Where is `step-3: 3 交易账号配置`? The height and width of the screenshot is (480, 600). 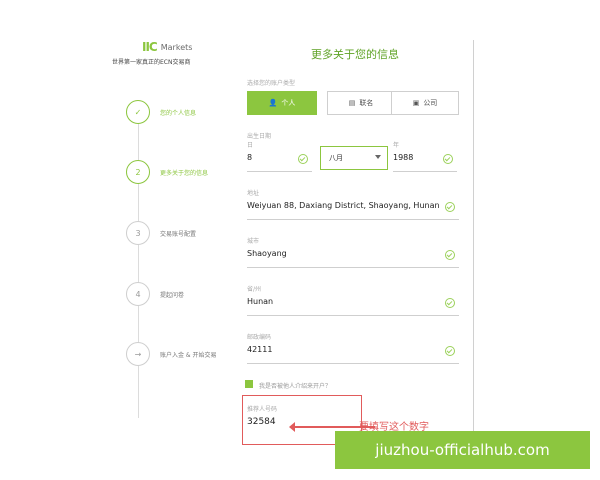
step-3: 3 交易账号配置 is located at coordinates (178, 233).